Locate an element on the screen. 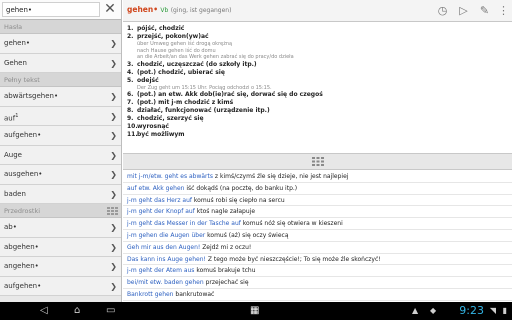 The width and height of the screenshot is (512, 320). sense-number: 3. is located at coordinates (130, 64).